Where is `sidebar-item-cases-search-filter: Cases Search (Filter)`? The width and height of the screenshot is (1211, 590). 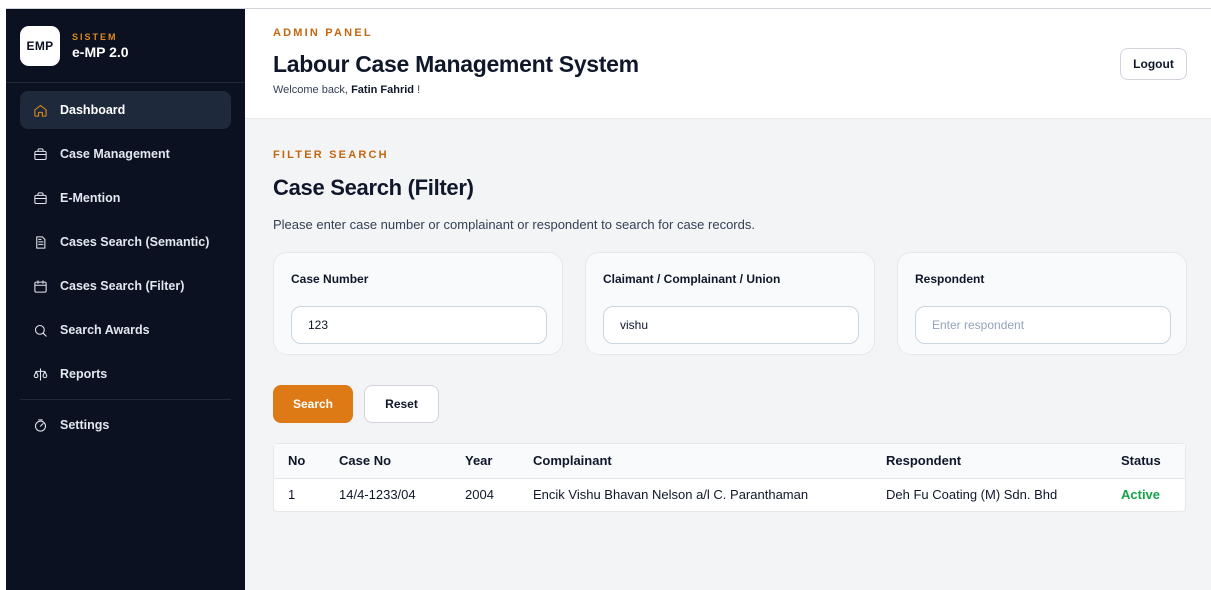 sidebar-item-cases-search-filter: Cases Search (Filter) is located at coordinates (125, 286).